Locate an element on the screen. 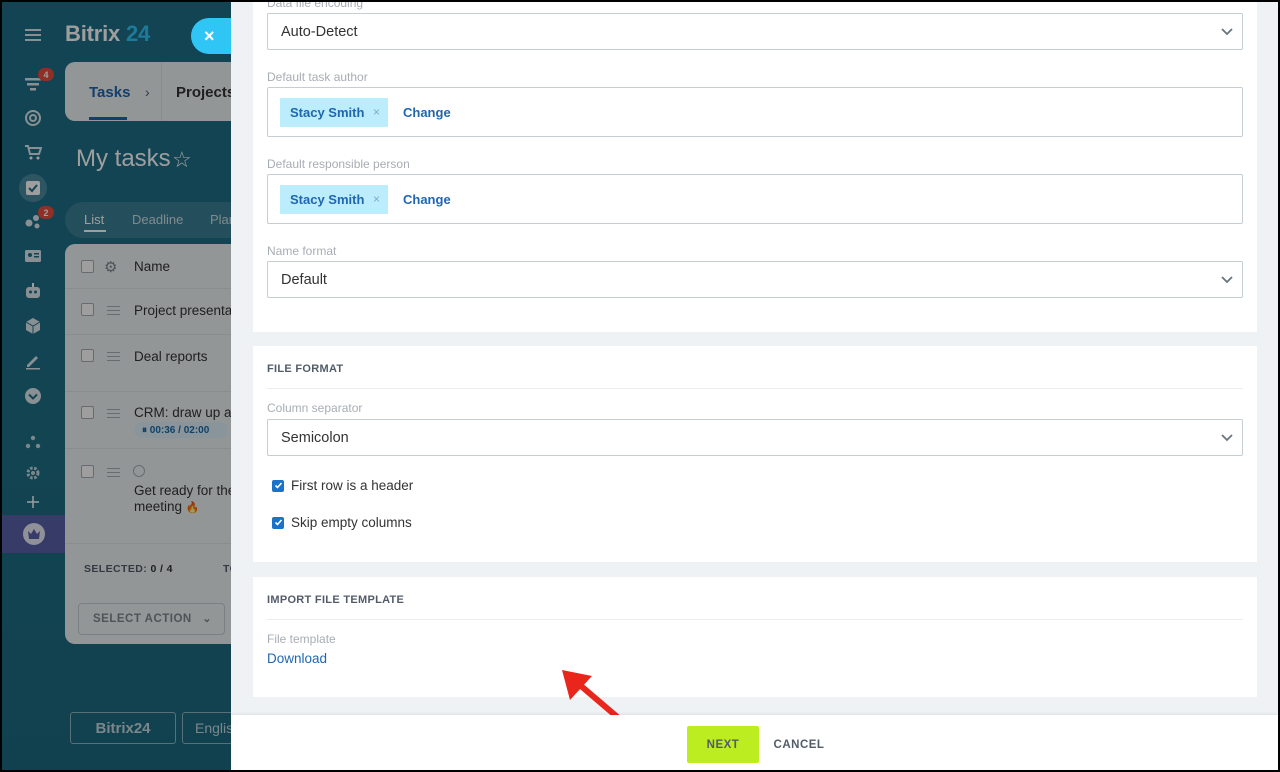  top-tabs: Tasks › Projects is located at coordinates (155, 91).